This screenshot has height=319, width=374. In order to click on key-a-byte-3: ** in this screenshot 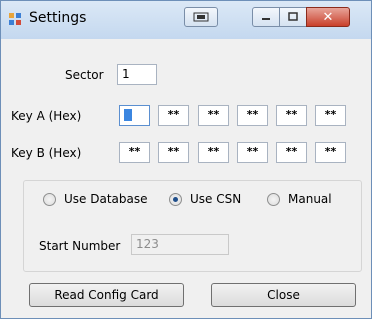, I will do `click(213, 115)`.